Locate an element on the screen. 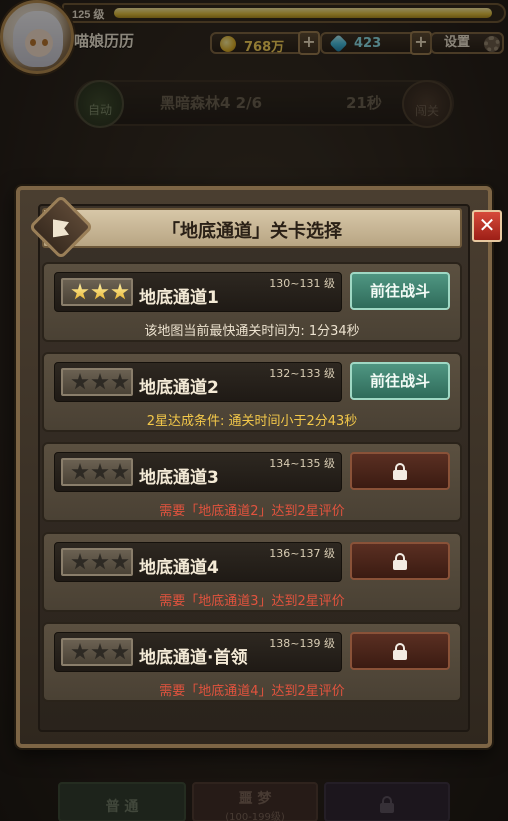 The image size is (508, 821). level-card: 地底通道3 134~135 级需要「地底通道2」达到2星评价 is located at coordinates (252, 482).